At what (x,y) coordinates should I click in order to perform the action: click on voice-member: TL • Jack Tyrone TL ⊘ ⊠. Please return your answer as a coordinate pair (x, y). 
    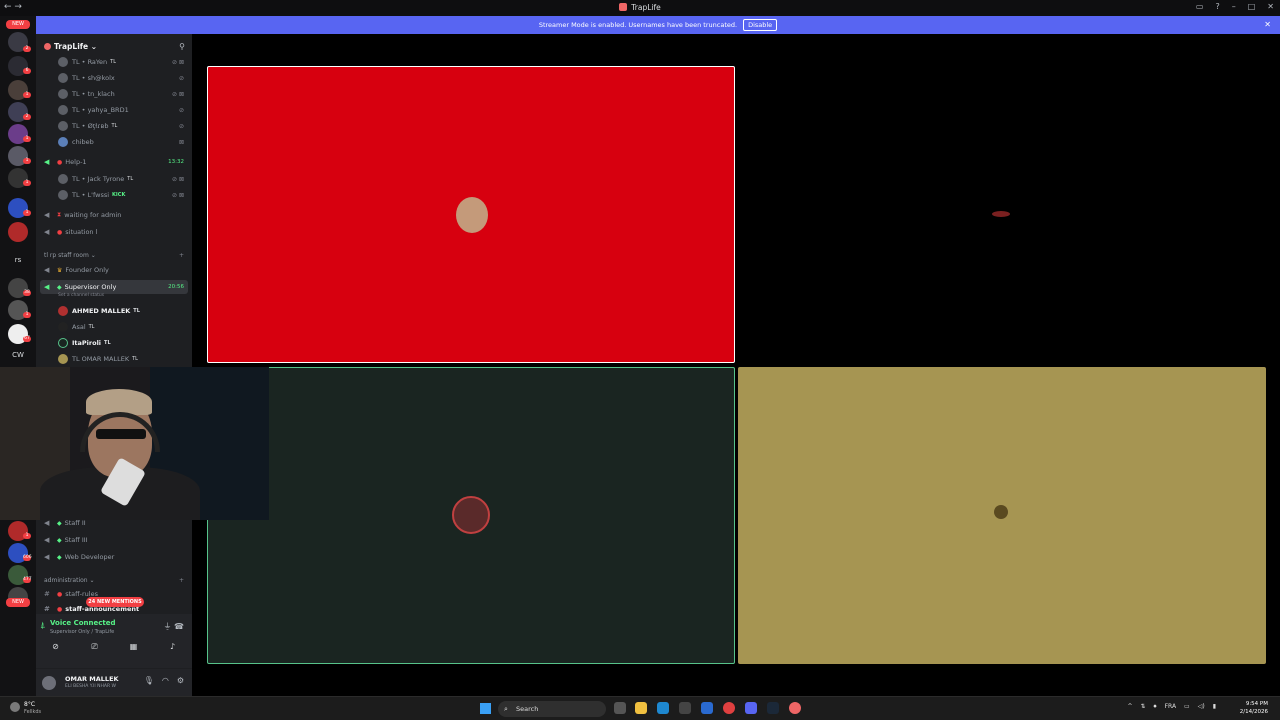
    Looking at the image, I should click on (114, 179).